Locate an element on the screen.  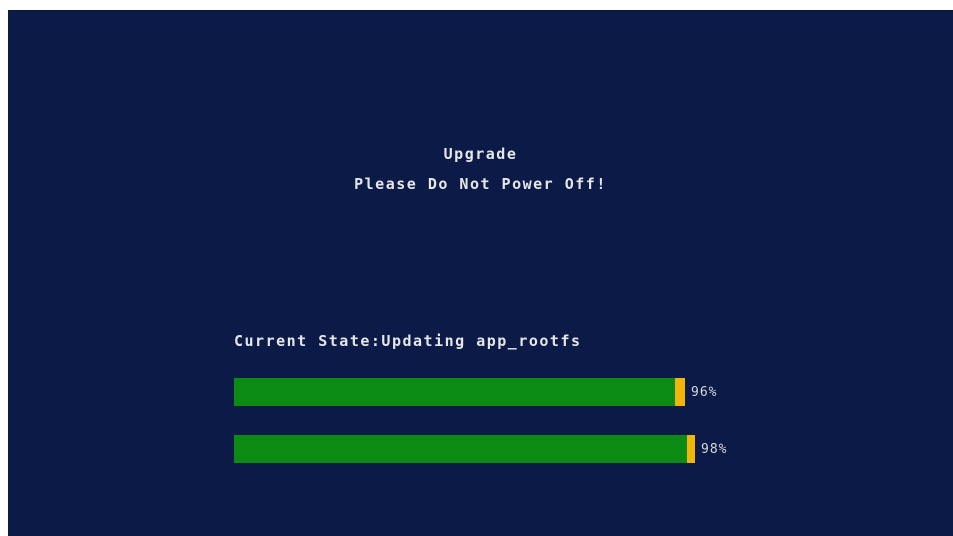
progress-bar-1: 96% is located at coordinates (475, 392).